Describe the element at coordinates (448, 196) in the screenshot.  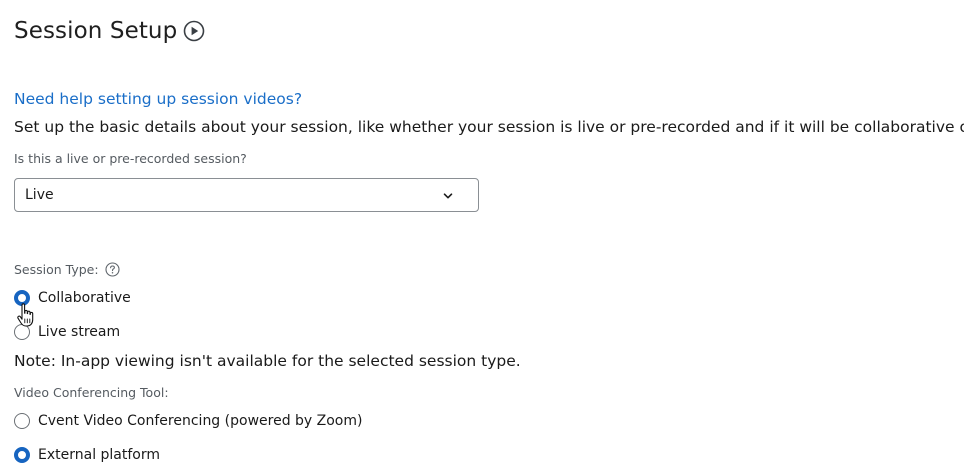
I see `chevron-down-icon` at that location.